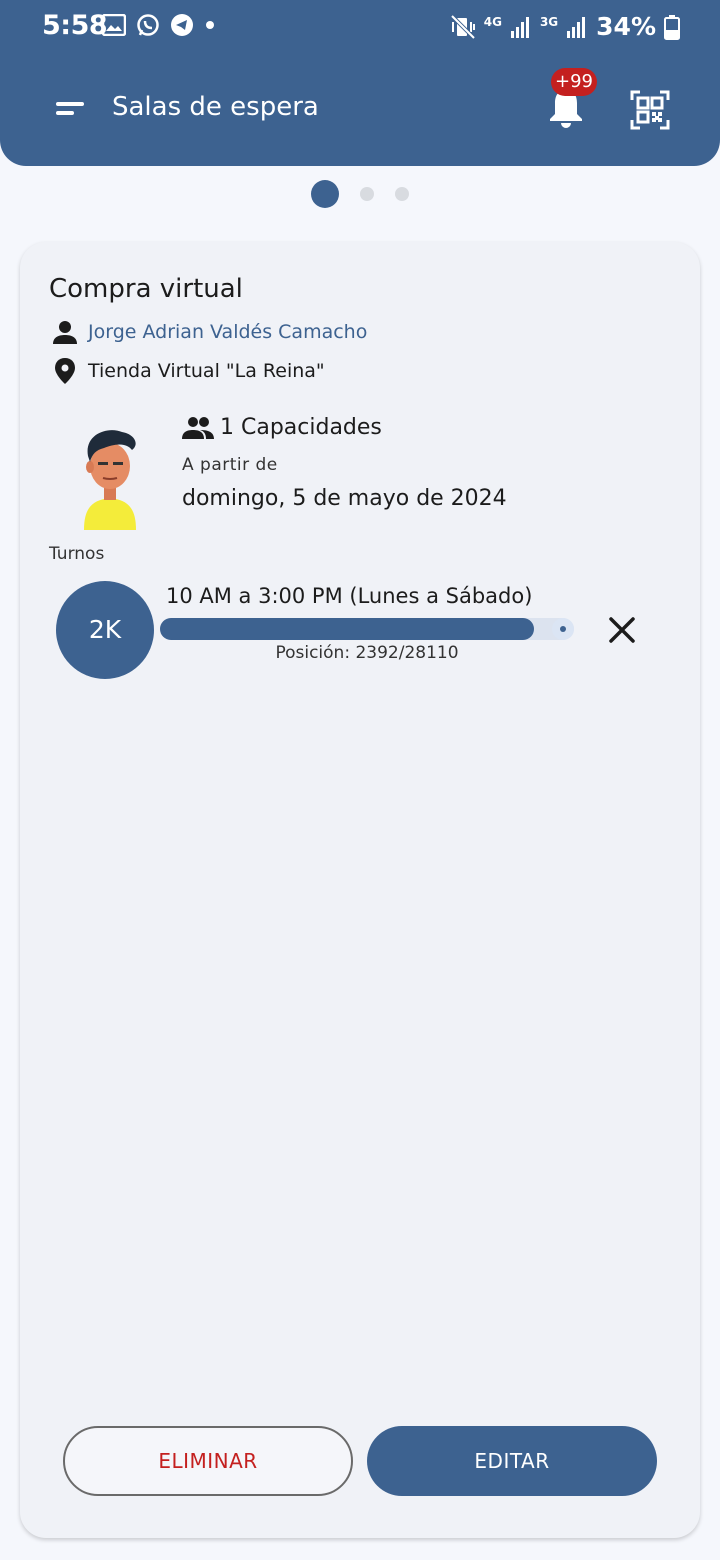 The image size is (720, 1560). Describe the element at coordinates (549, 21) in the screenshot. I see `network-3g-label: 3G` at that location.